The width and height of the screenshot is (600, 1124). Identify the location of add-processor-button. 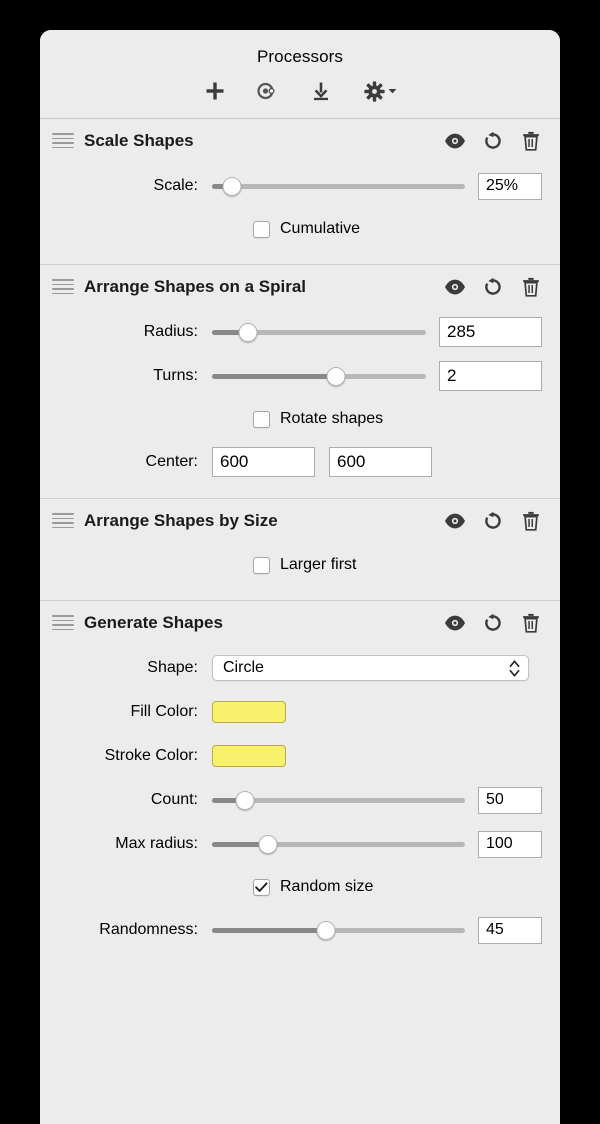
(215, 91).